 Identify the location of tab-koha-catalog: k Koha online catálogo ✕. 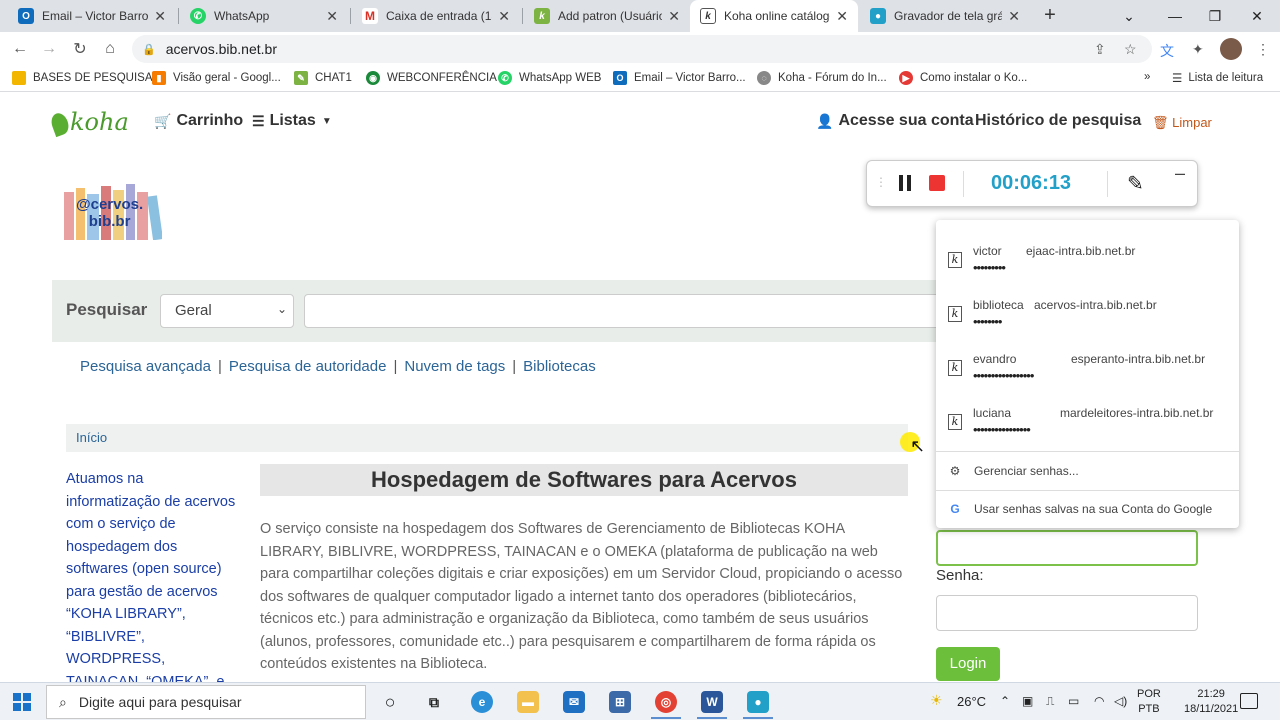
(774, 16).